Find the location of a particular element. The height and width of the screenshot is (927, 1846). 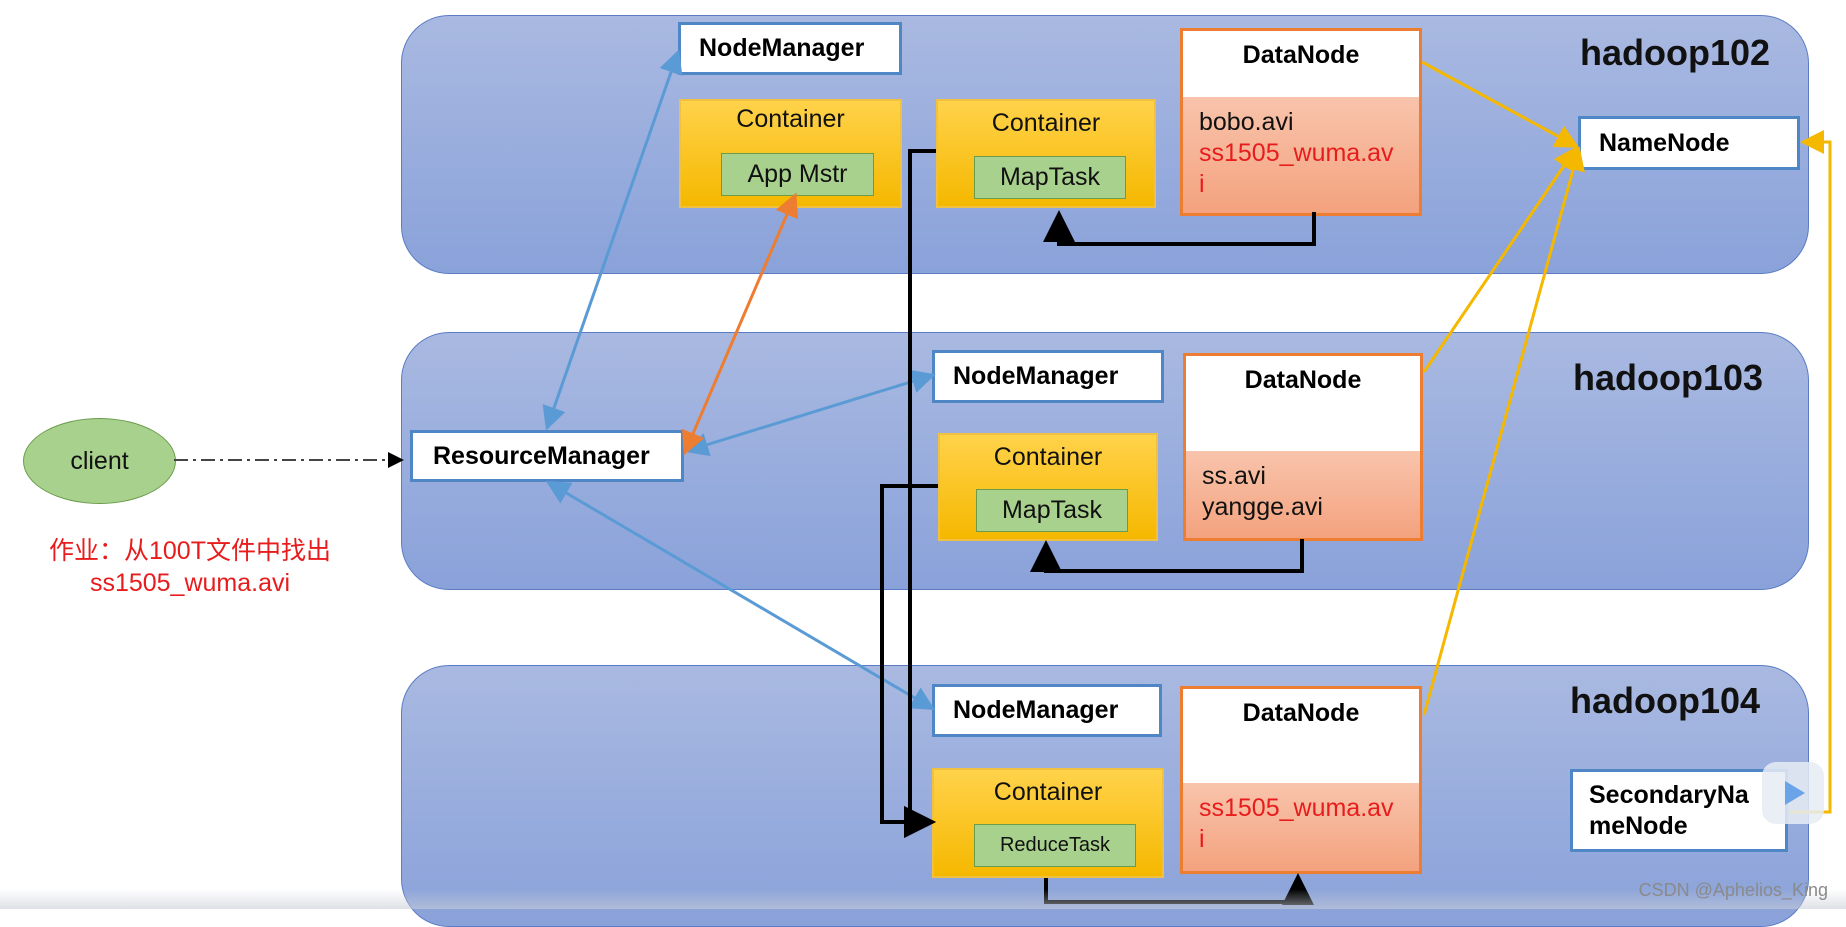

rm-nm102-line is located at coordinates (612, 240).